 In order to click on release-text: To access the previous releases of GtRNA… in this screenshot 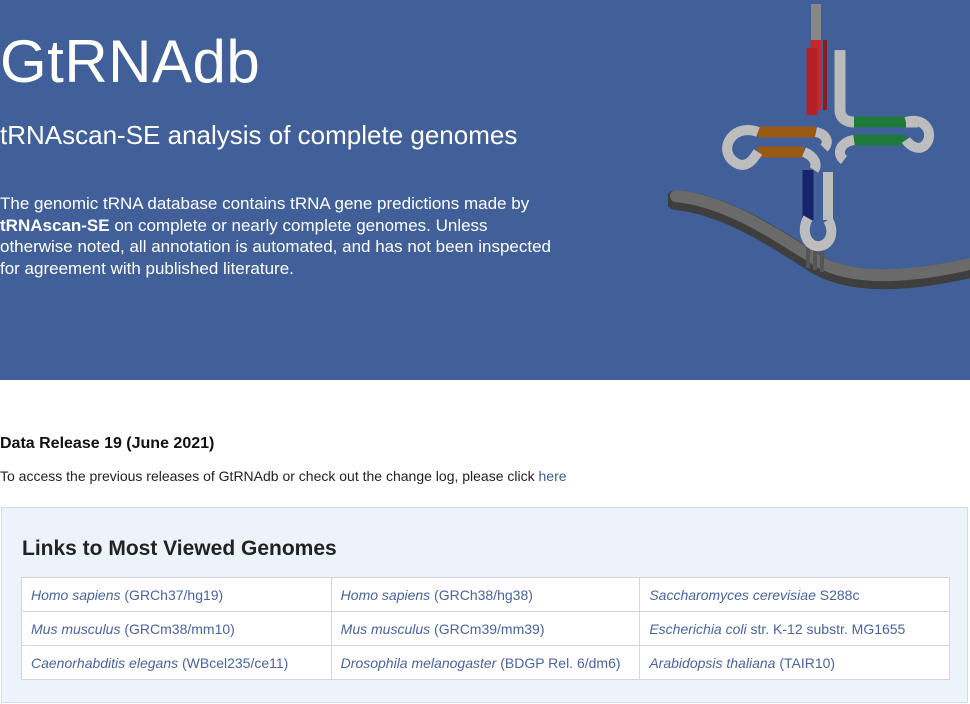, I will do `click(269, 476)`.